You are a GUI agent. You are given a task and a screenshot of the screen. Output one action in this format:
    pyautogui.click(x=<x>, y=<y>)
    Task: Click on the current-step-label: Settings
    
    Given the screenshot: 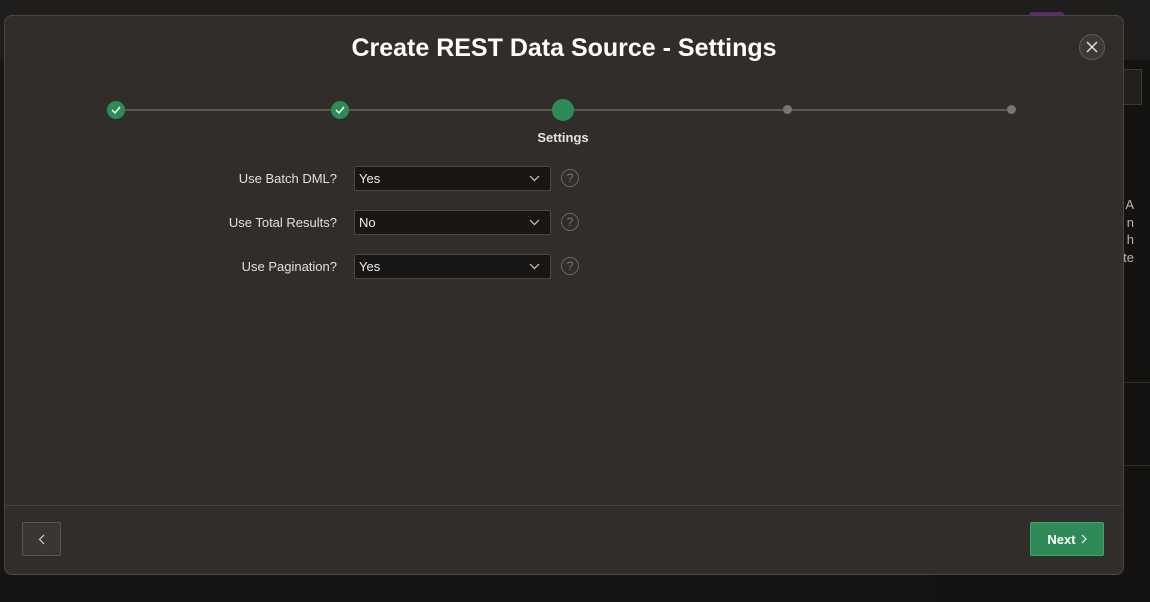 What is the action you would take?
    pyautogui.click(x=563, y=137)
    